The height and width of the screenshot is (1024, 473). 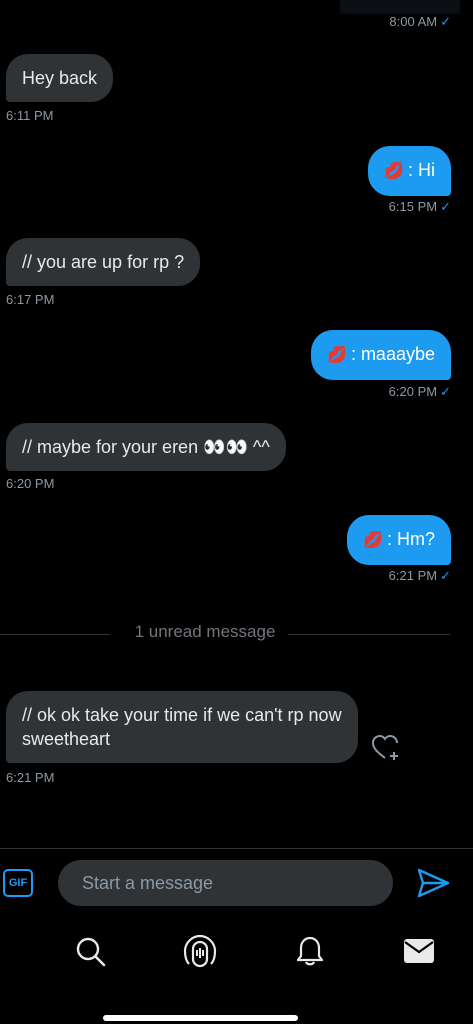 I want to click on message-time: 6:20 PM, so click(x=30, y=483).